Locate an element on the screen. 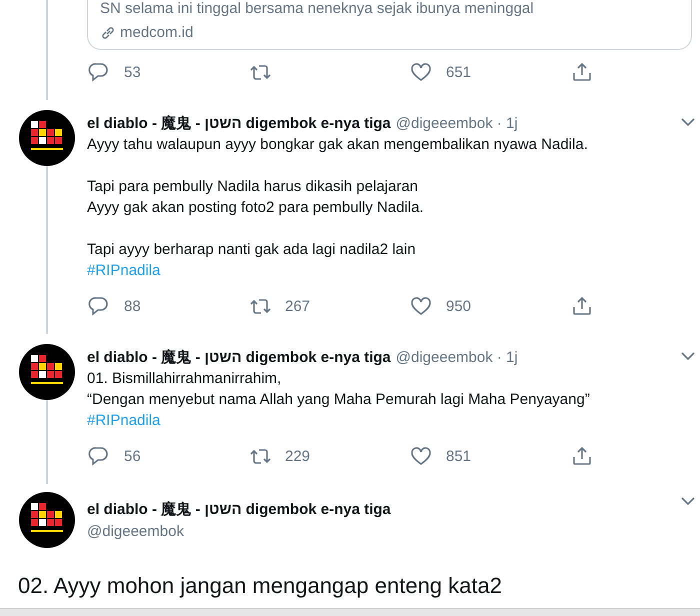  link-description: SN selama ini tinggal bersama neneknya sejak ibunya meninggal is located at coordinates (317, 9).